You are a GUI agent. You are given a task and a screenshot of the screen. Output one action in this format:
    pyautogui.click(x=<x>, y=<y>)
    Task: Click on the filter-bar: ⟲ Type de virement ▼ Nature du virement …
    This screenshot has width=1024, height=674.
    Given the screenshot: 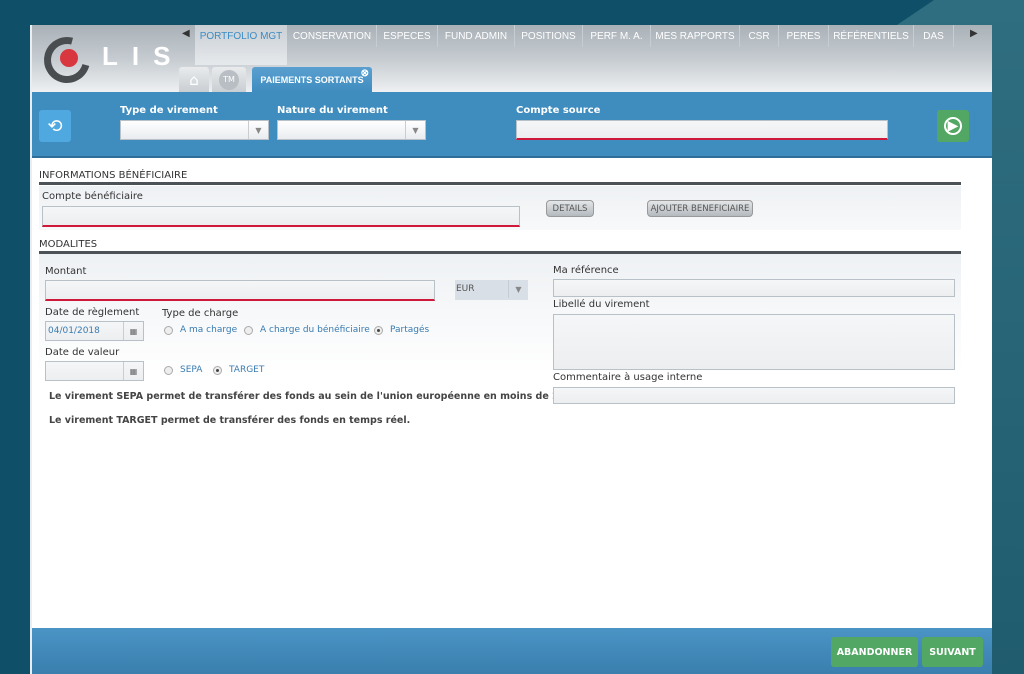 What is the action you would take?
    pyautogui.click(x=512, y=125)
    